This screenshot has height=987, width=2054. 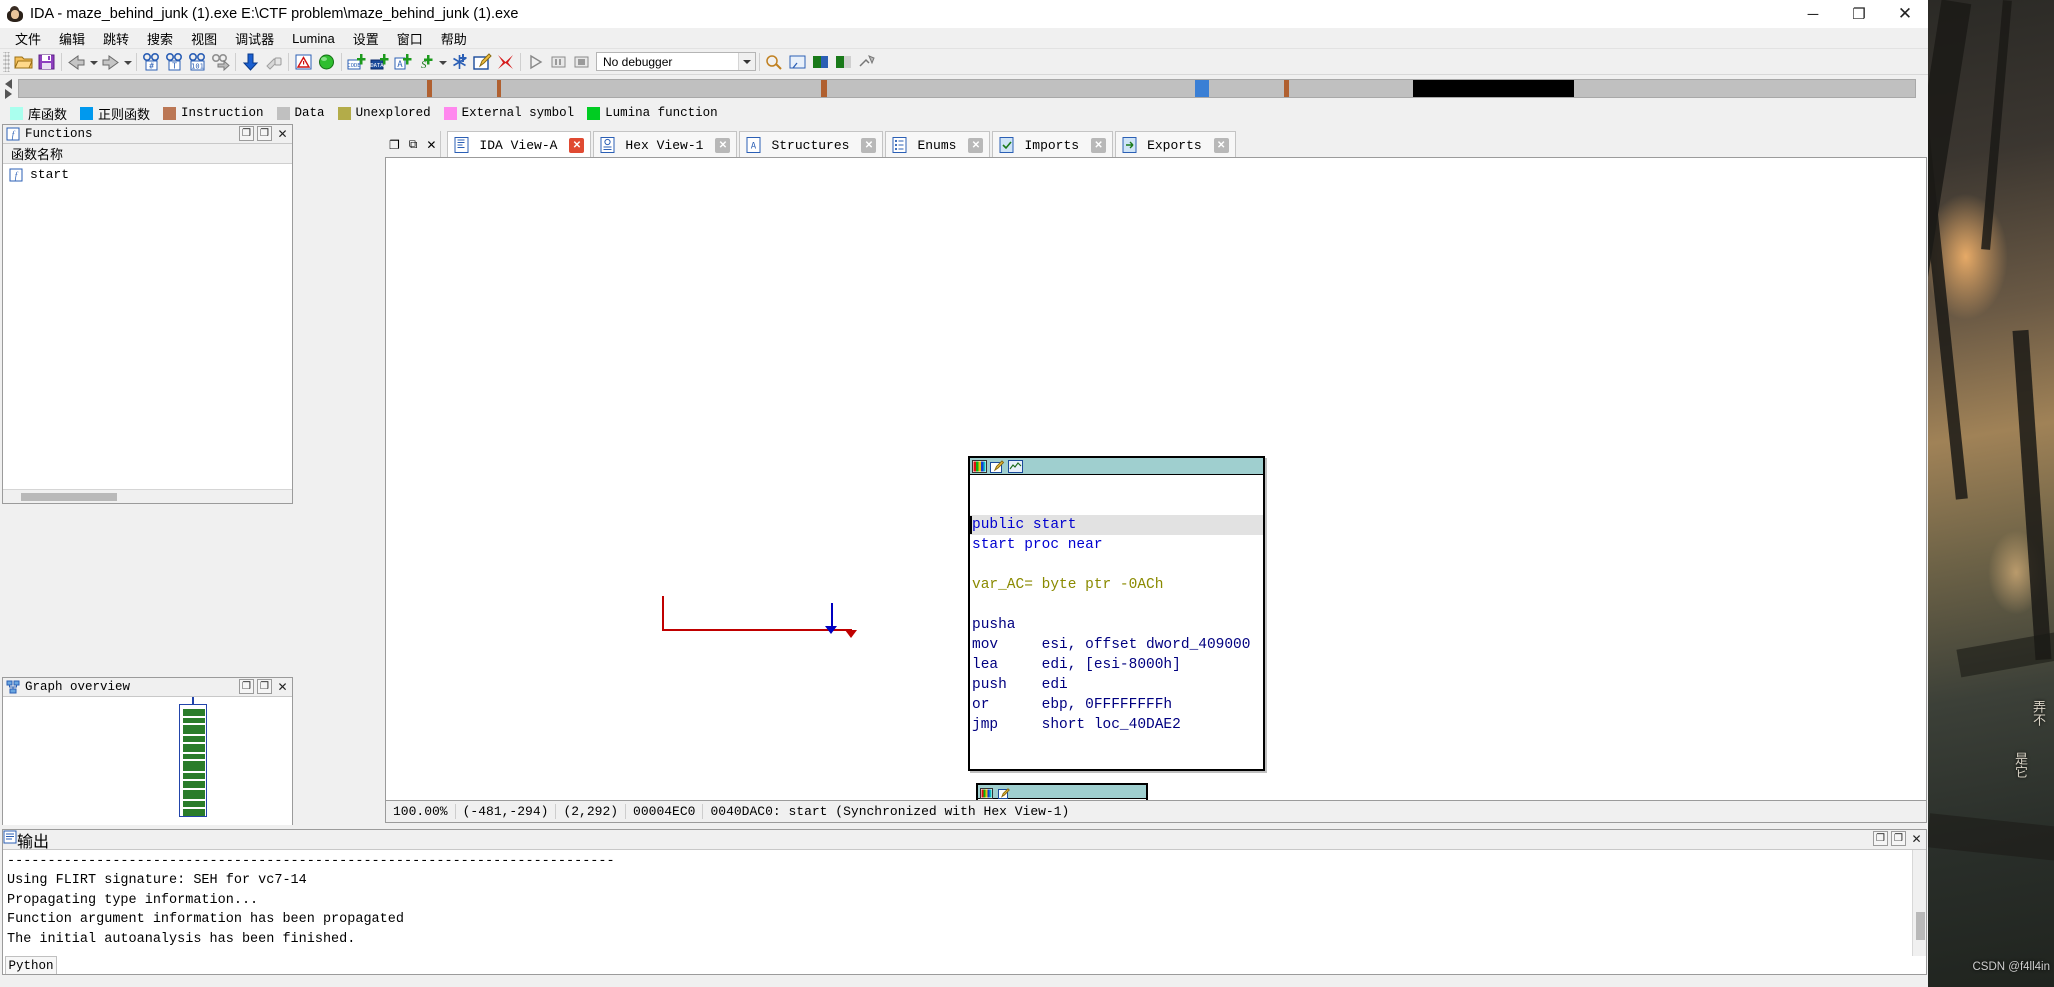 What do you see at coordinates (116, 38) in the screenshot?
I see `menu-jump: 跳转` at bounding box center [116, 38].